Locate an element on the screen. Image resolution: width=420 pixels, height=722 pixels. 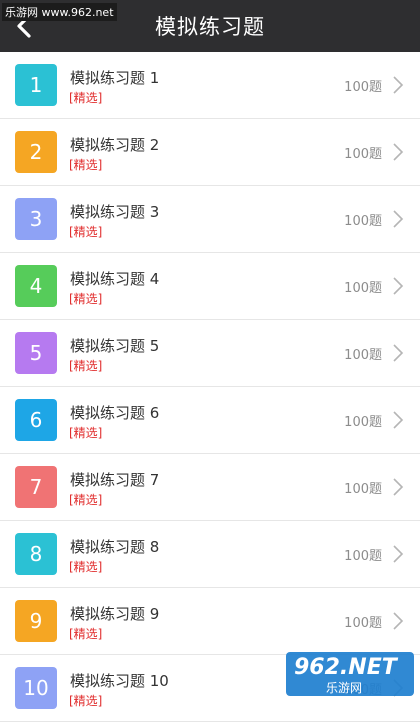
list-item: 1 模拟练习题 1 [精选] 100题 is located at coordinates (210, 85).